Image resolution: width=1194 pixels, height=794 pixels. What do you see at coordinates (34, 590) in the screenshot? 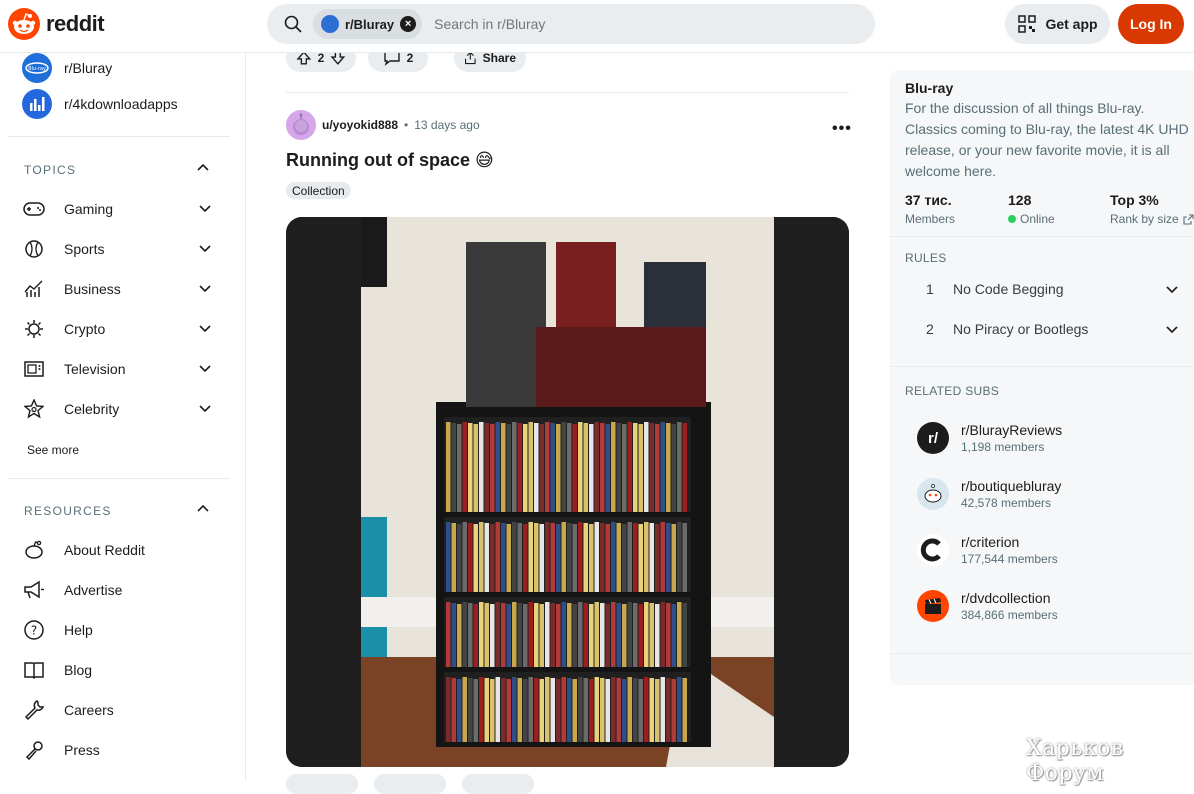
I see `megaphone-icon` at bounding box center [34, 590].